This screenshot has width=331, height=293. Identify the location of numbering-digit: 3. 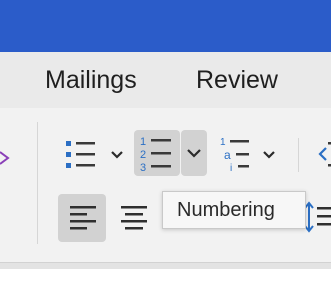
(143, 168).